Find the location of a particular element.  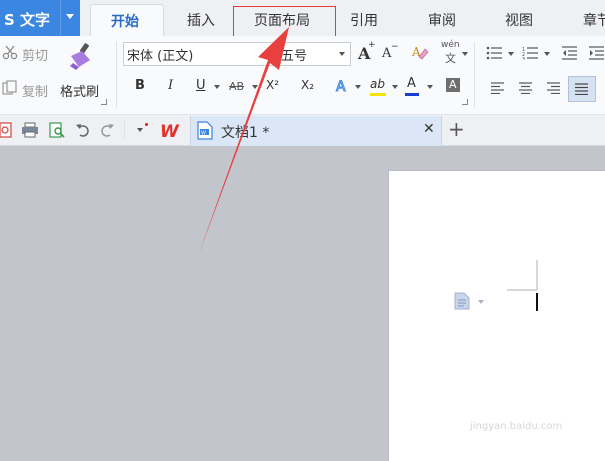

copy-icon is located at coordinates (10, 88).